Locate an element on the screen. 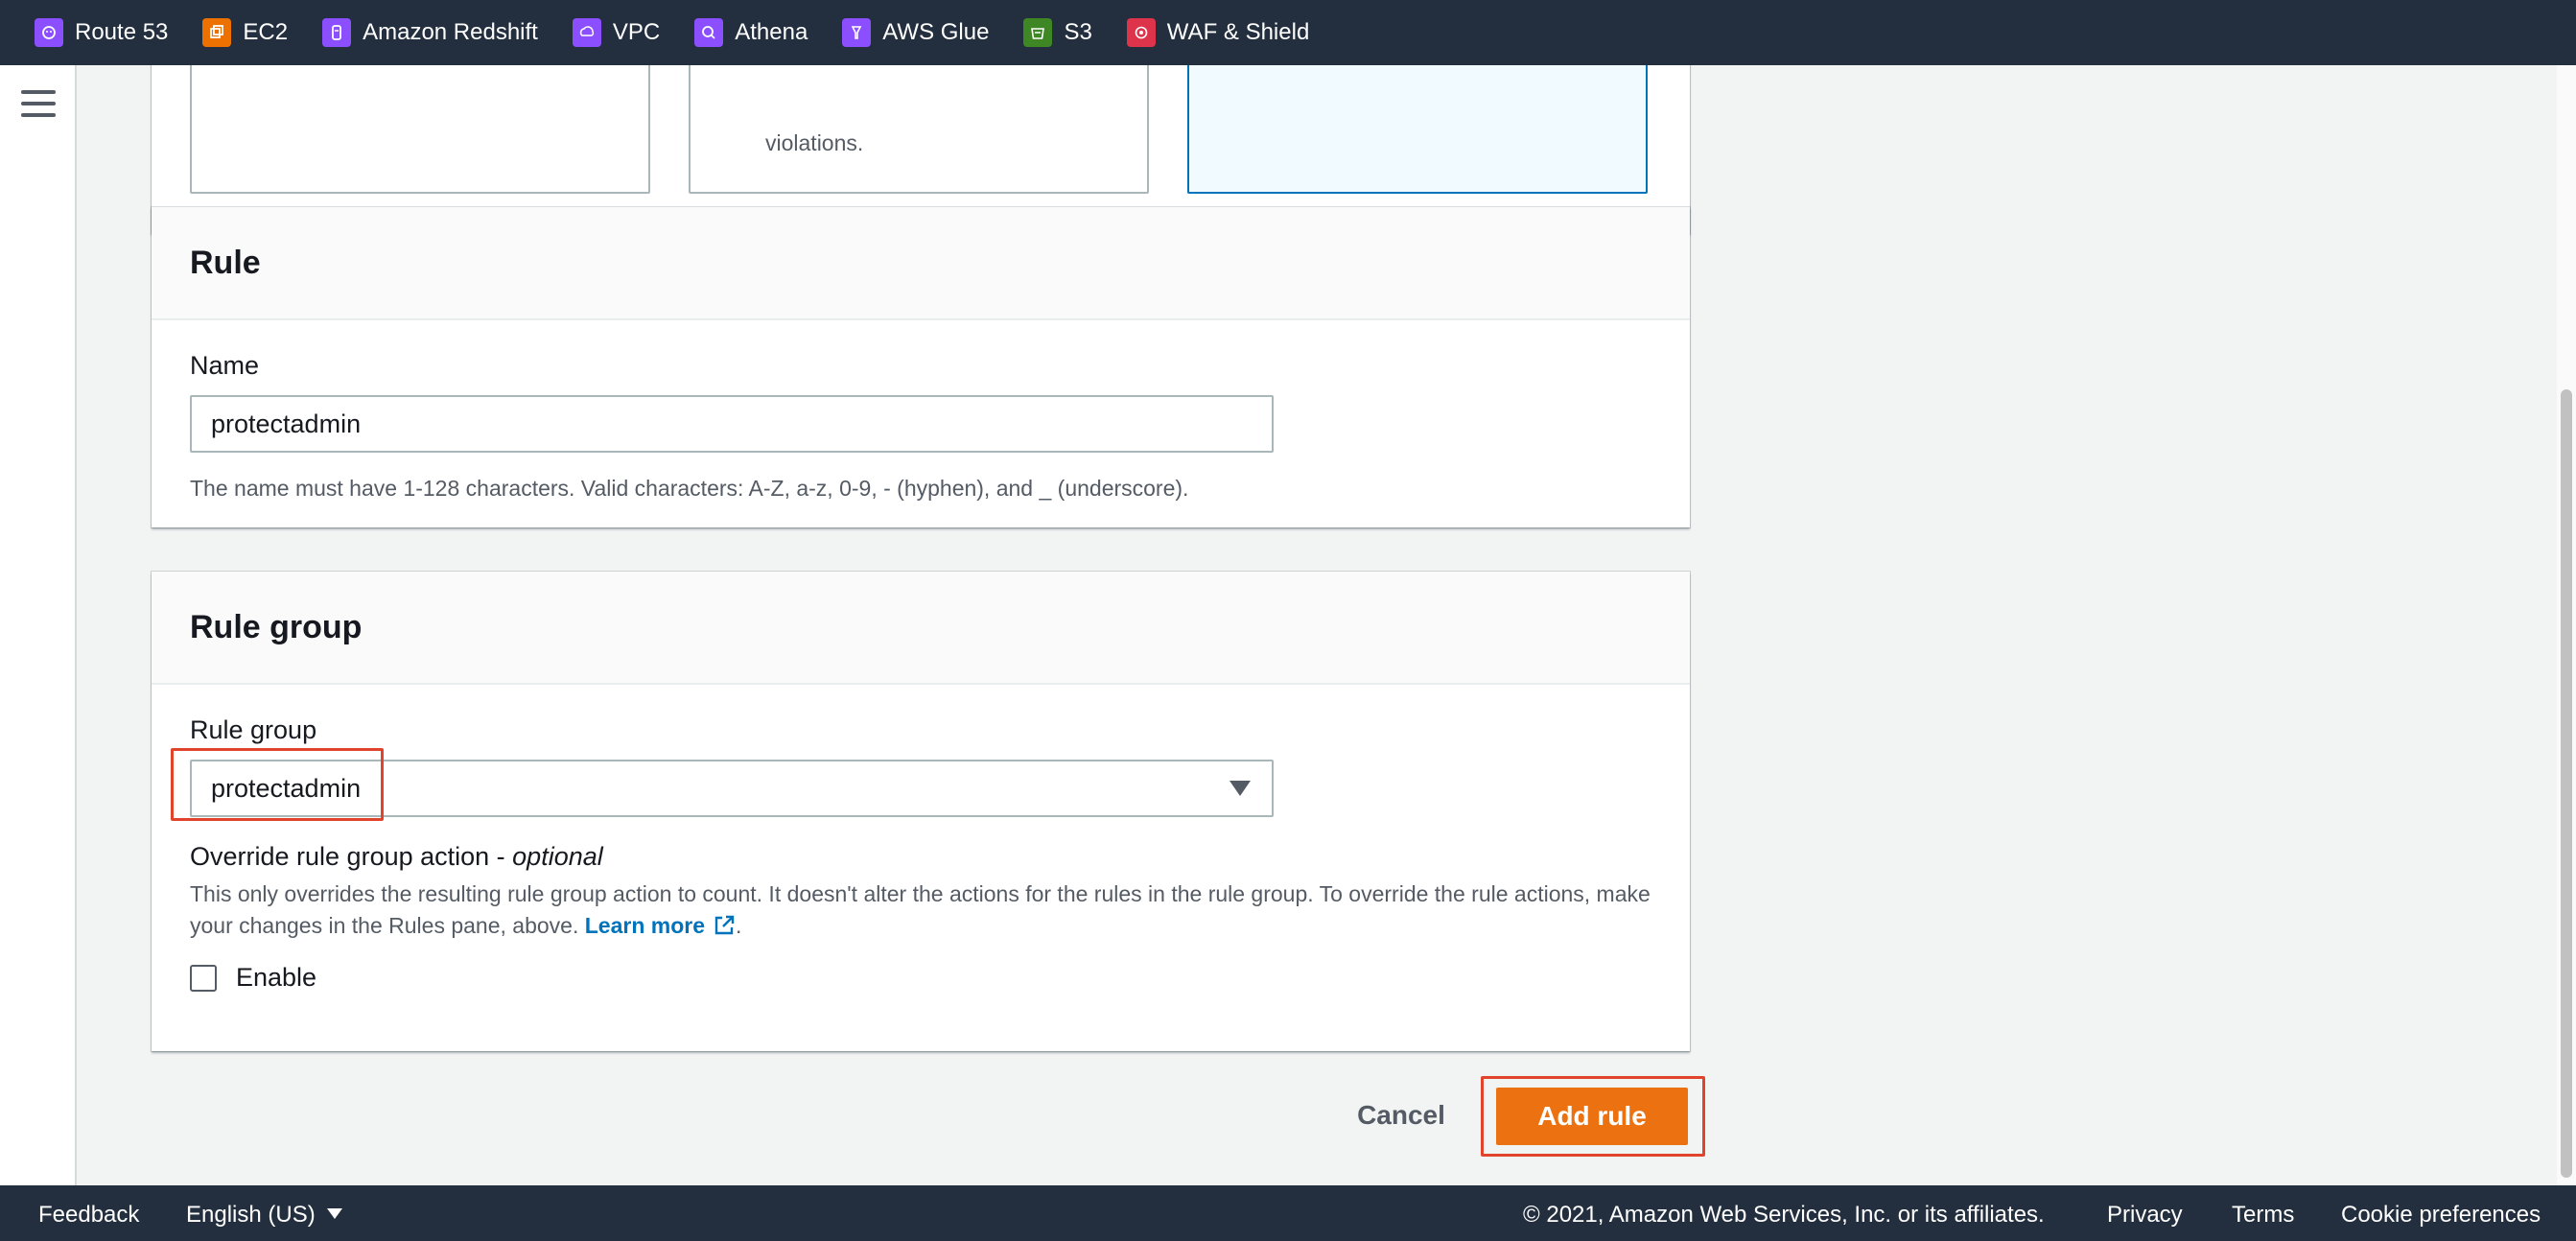 Image resolution: width=2576 pixels, height=1241 pixels. privacy-link: Privacy is located at coordinates (2145, 1215).